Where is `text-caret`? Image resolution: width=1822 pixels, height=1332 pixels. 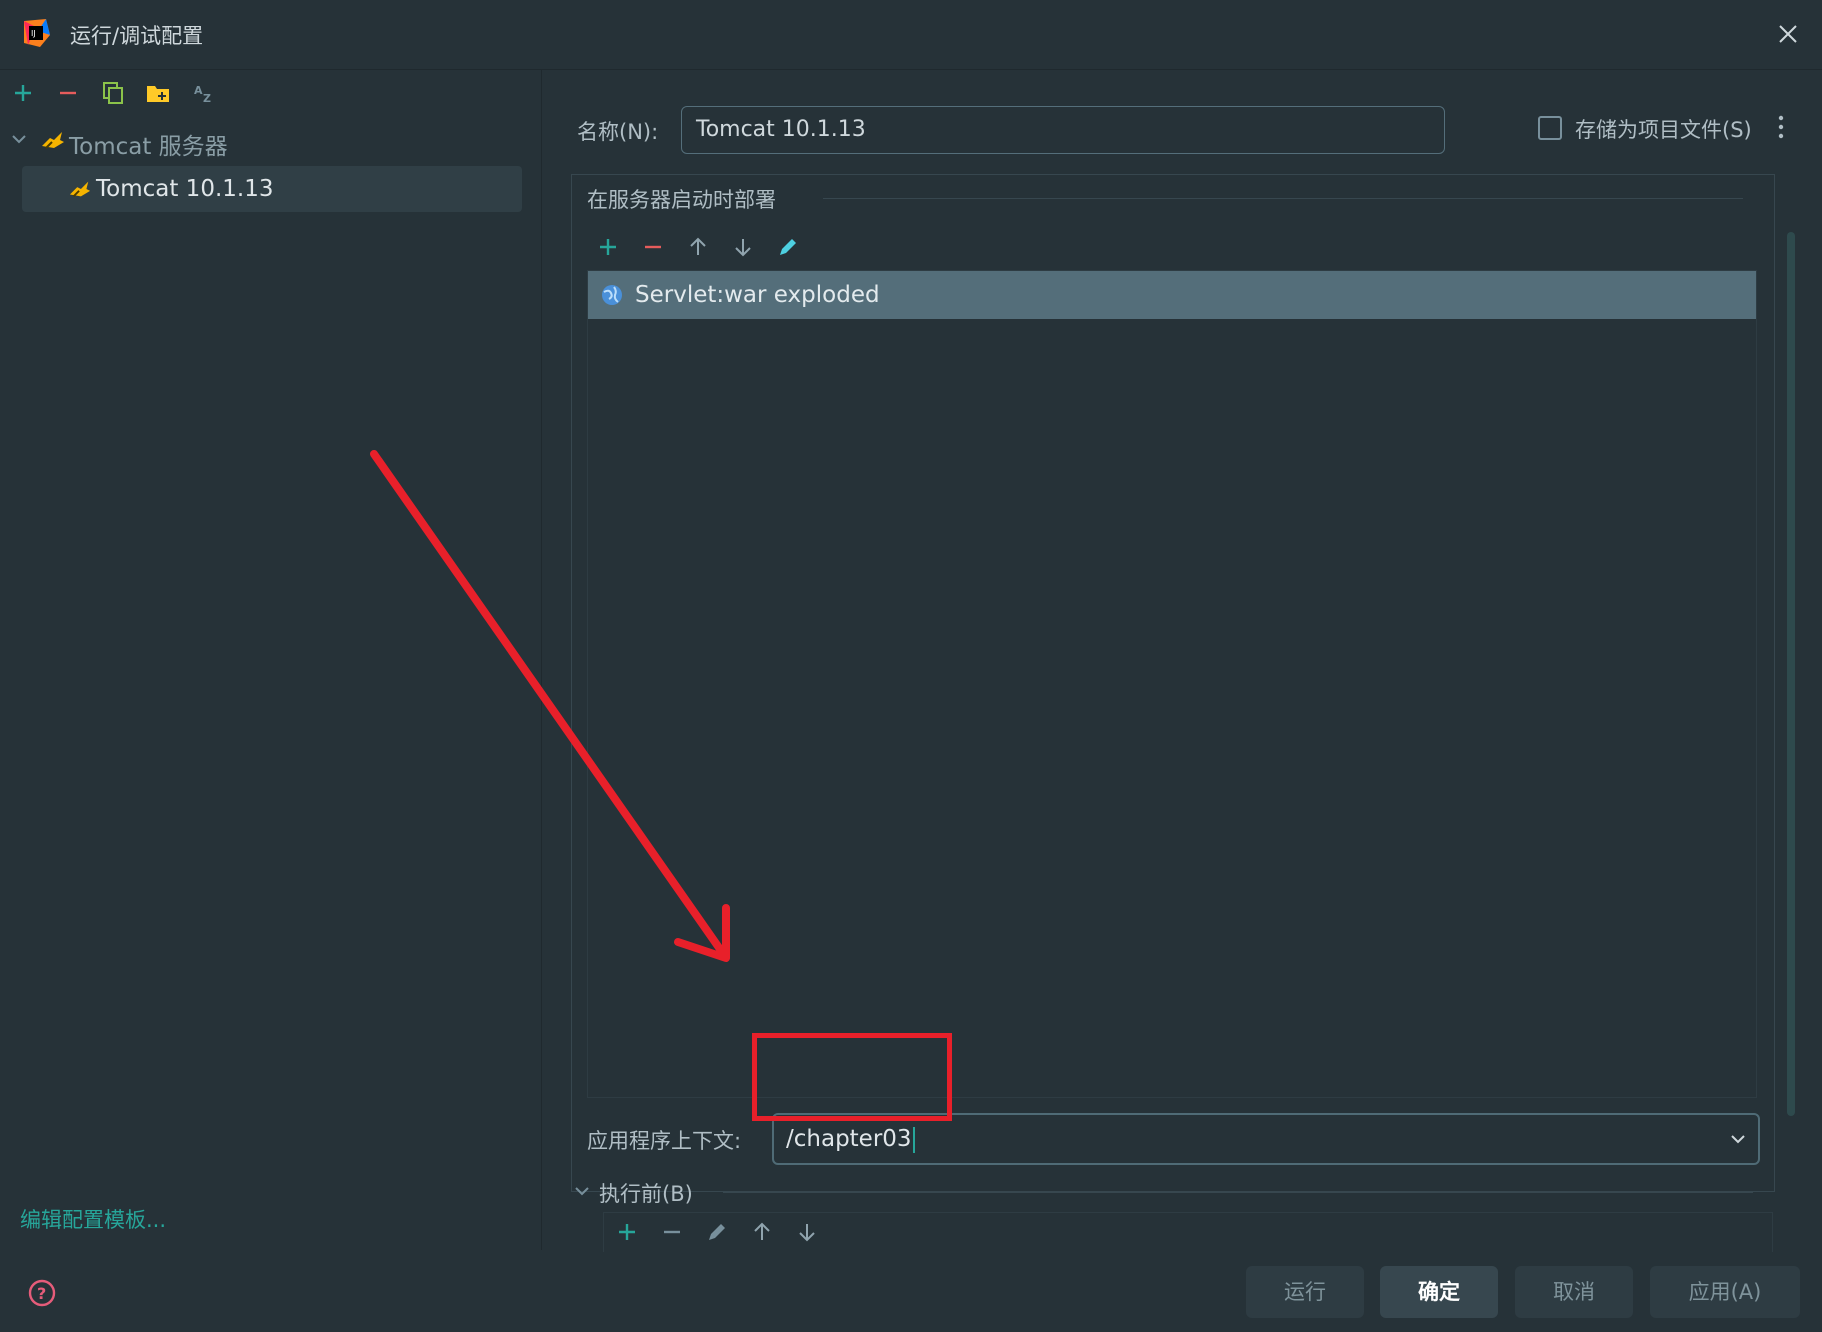 text-caret is located at coordinates (913, 1139).